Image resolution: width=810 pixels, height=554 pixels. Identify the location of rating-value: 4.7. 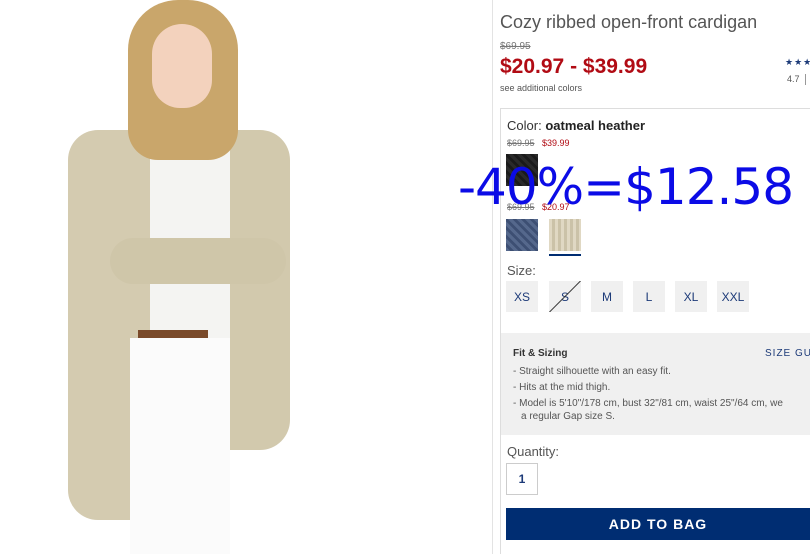
(793, 79).